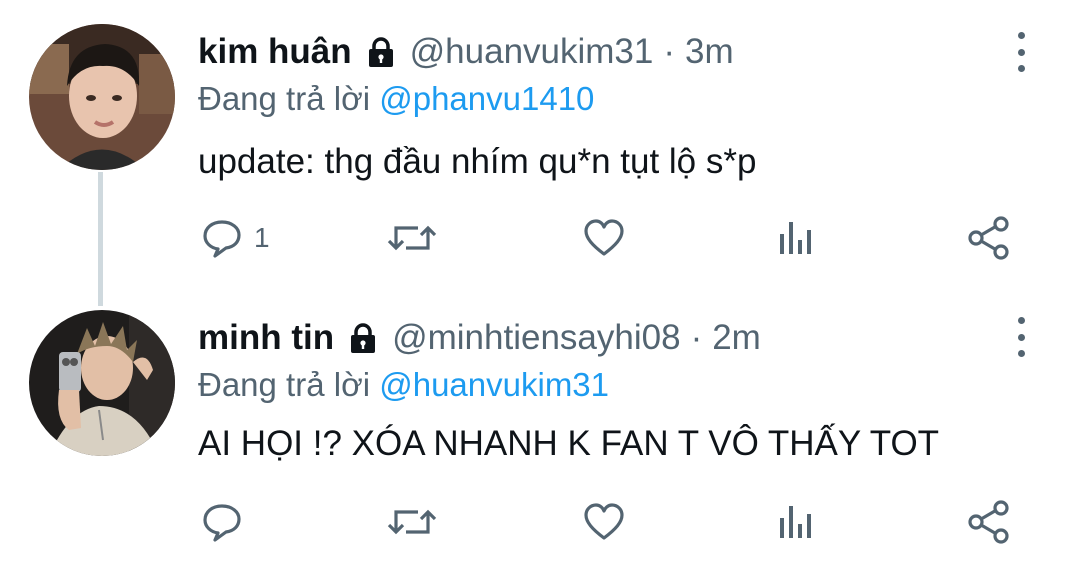 Image resolution: width=1079 pixels, height=568 pixels. I want to click on tweet-header: minh tin @minhtiensayhi08 · 2m, so click(479, 338).